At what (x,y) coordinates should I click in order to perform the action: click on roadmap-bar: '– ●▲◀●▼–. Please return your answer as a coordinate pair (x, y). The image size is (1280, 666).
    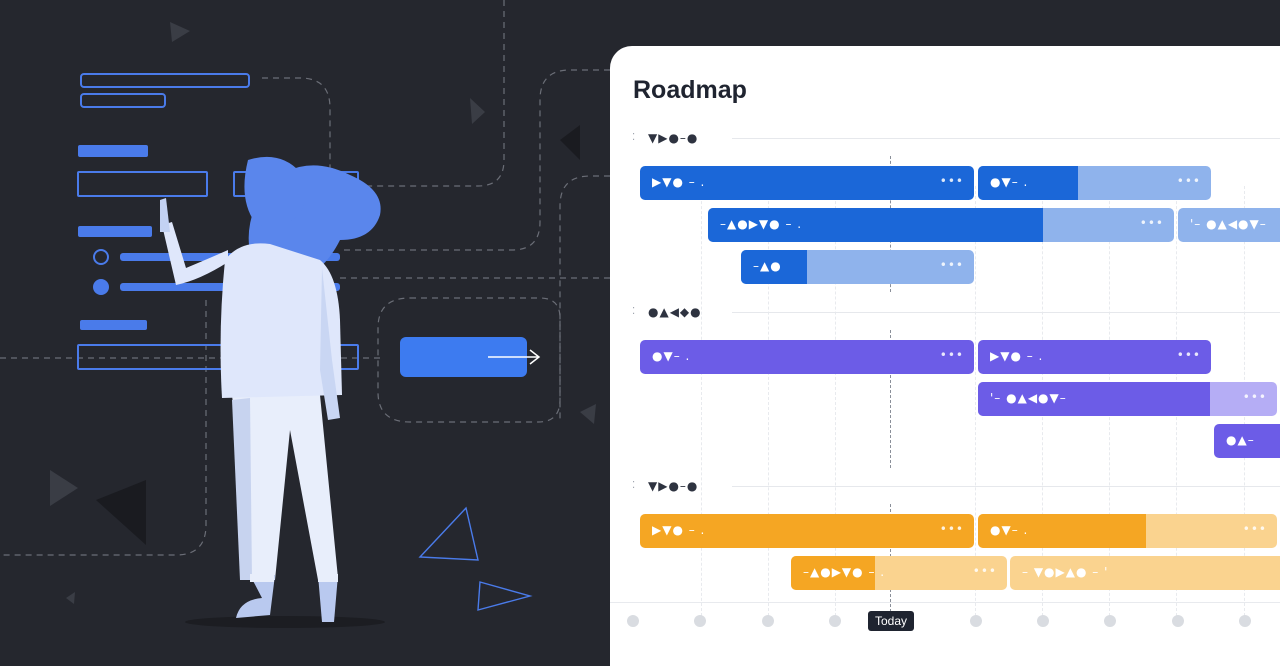
    Looking at the image, I should click on (1229, 225).